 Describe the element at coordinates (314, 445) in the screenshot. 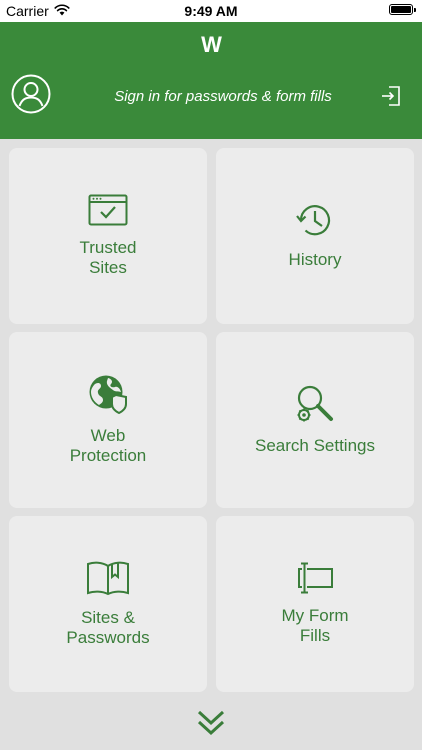

I see `tile-label: Search Settings` at that location.